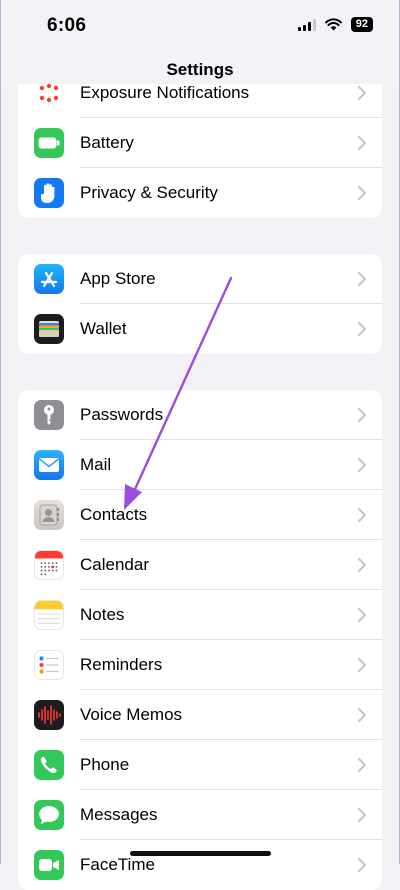 The height and width of the screenshot is (890, 400). I want to click on notes-icon, so click(49, 615).